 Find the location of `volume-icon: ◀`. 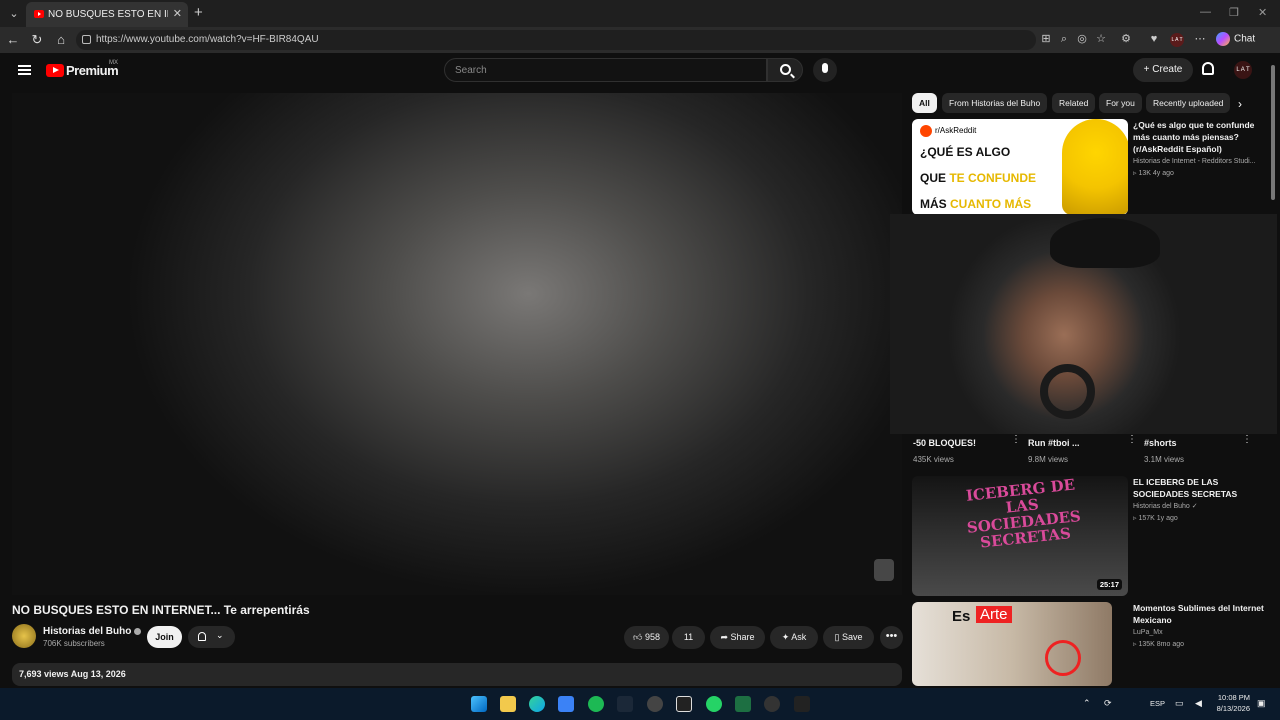

volume-icon: ◀ is located at coordinates (1198, 703).